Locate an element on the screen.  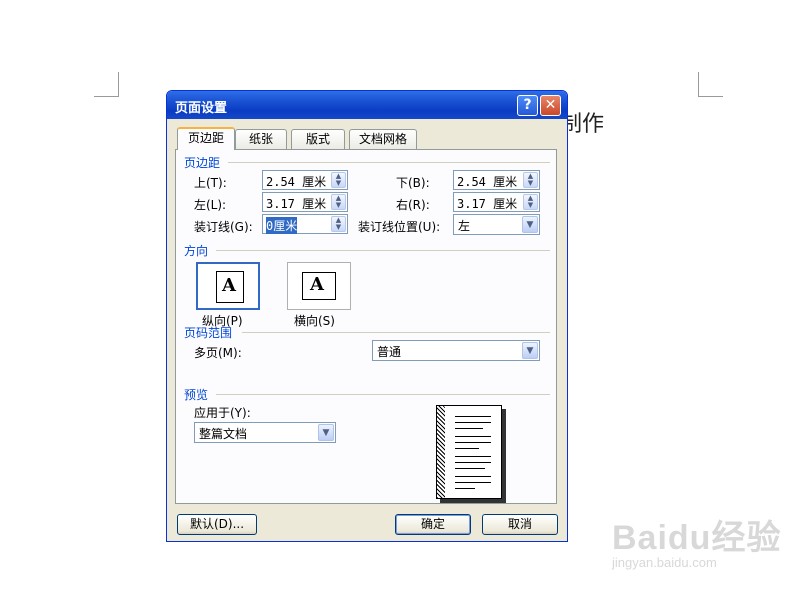
right-margin-value: 3.17 厘米 is located at coordinates (487, 204).